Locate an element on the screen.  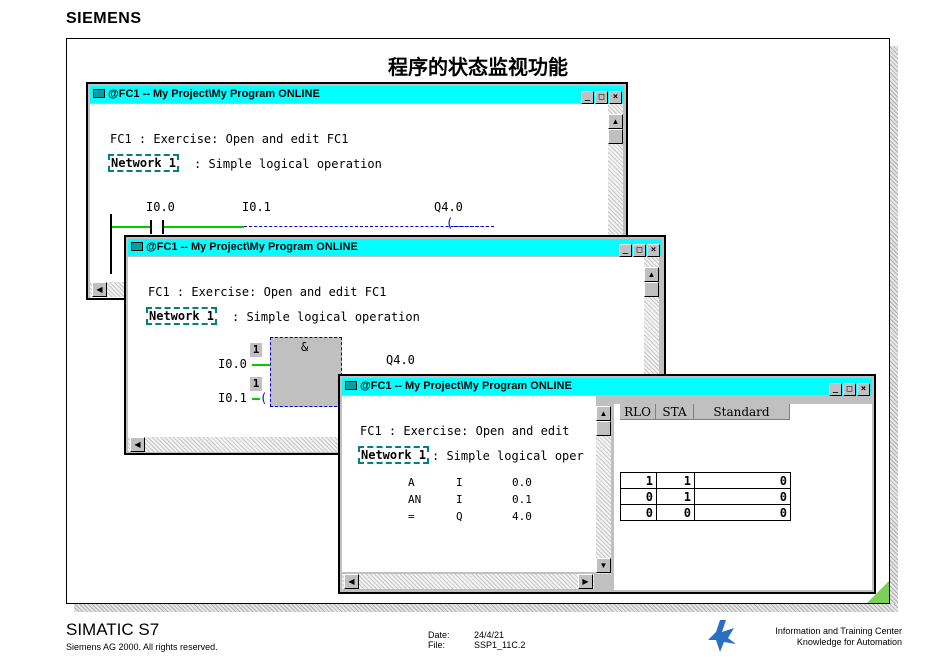
file-value: SSP1_11C.2 is located at coordinates (500, 645).